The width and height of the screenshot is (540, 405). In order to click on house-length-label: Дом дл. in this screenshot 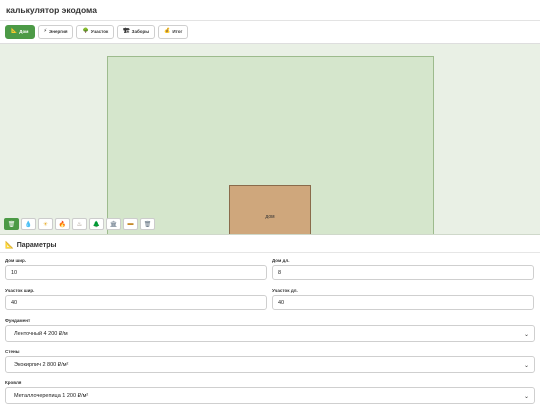, I will do `click(281, 260)`.